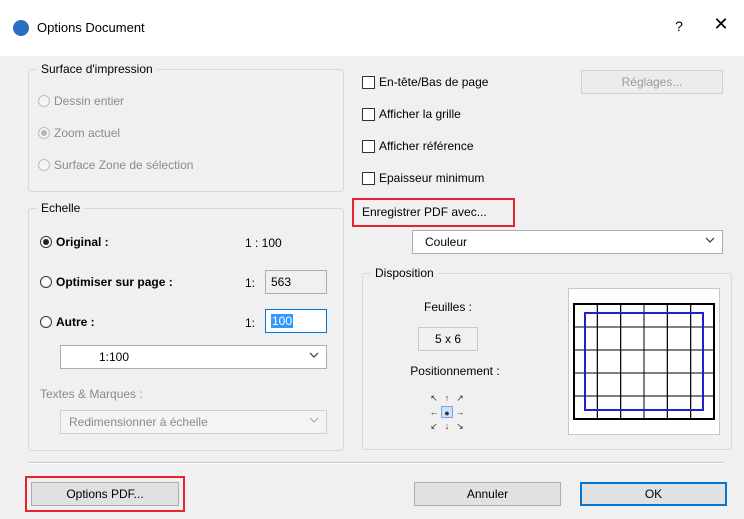  I want to click on arrow-nw-icon: ↖, so click(434, 398).